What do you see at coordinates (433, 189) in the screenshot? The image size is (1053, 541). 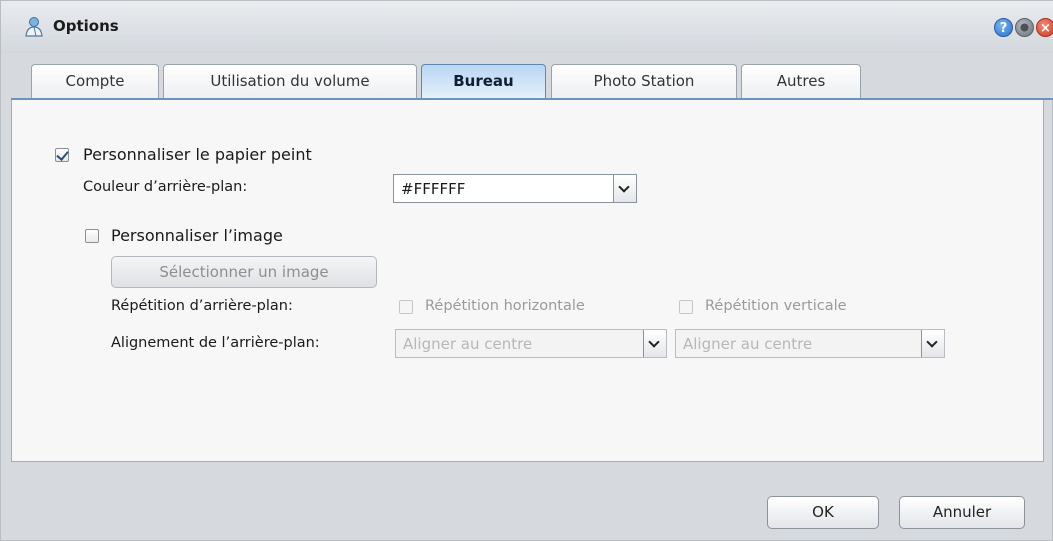 I see `bg-color-value: #FFFFFF` at bounding box center [433, 189].